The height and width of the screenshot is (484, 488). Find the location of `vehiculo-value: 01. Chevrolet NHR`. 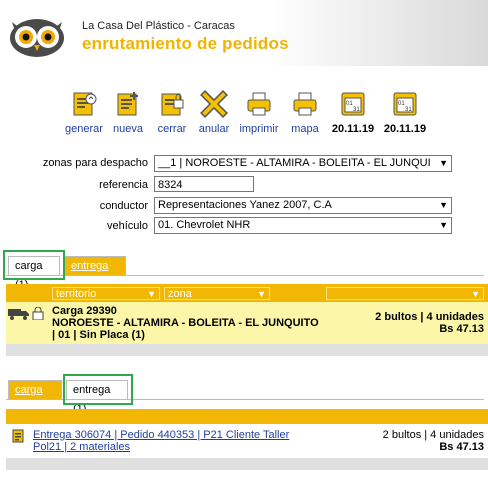

vehiculo-value: 01. Chevrolet NHR is located at coordinates (204, 225).